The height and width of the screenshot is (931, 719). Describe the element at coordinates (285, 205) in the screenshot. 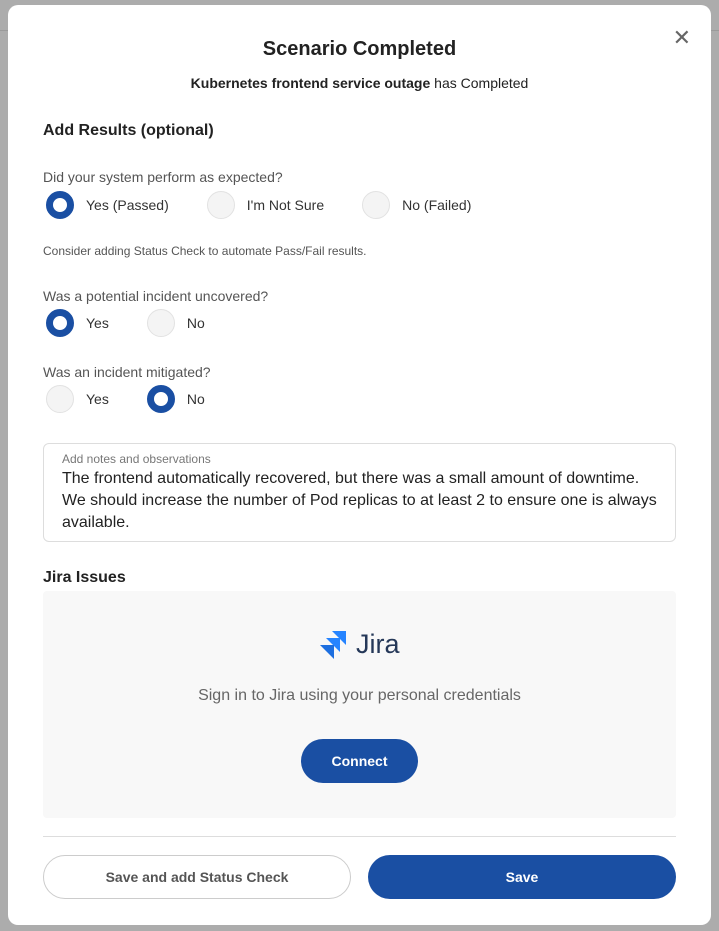

I see `option-label: I'm Not Sure` at that location.